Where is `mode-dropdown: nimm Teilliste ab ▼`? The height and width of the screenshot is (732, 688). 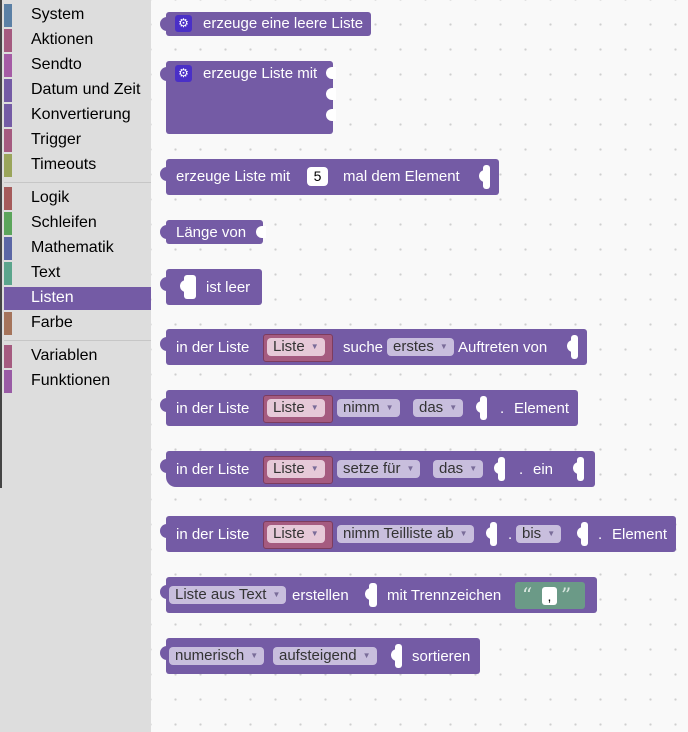 mode-dropdown: nimm Teilliste ab ▼ is located at coordinates (405, 534).